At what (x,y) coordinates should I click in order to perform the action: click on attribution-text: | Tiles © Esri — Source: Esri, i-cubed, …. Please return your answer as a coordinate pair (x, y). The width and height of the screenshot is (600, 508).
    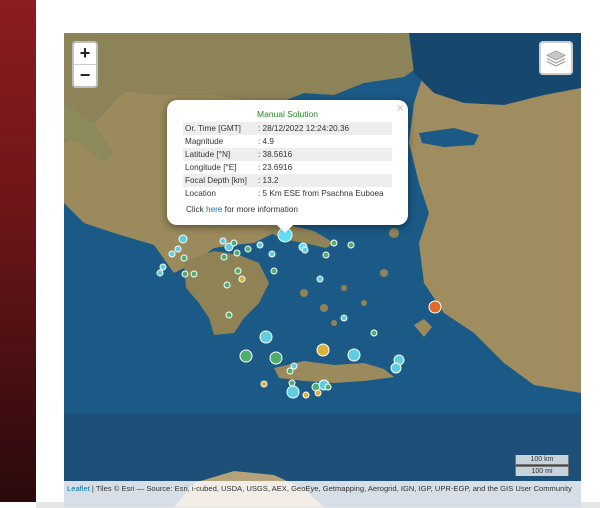
    Looking at the image, I should click on (330, 488).